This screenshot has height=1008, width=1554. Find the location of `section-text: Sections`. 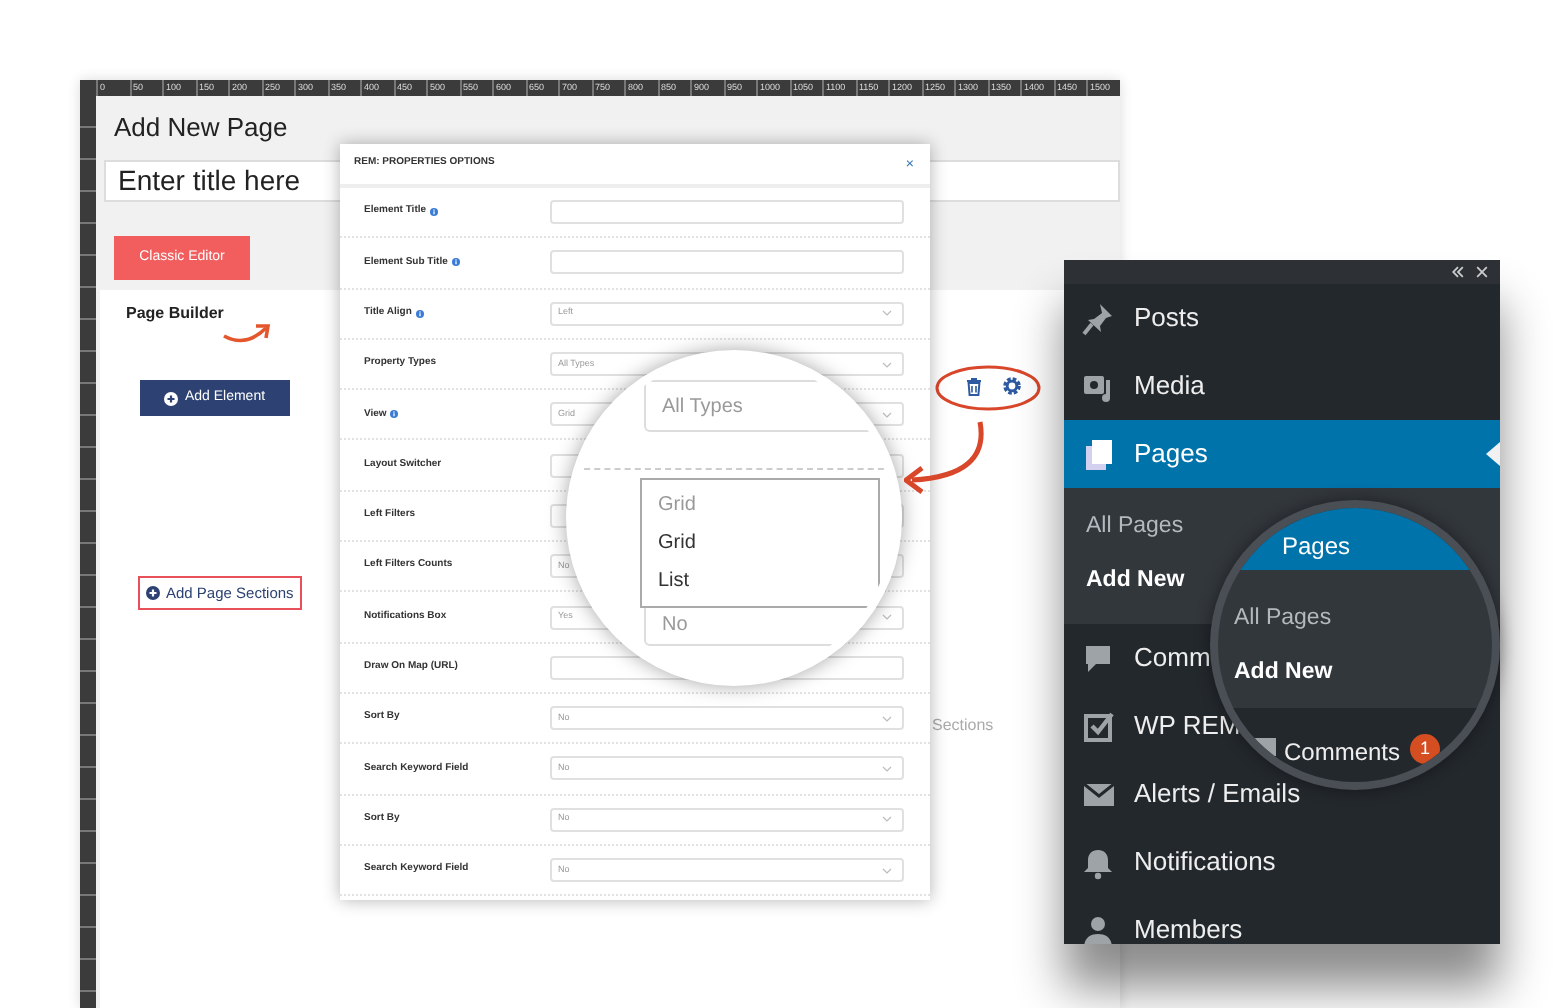

section-text: Sections is located at coordinates (963, 726).